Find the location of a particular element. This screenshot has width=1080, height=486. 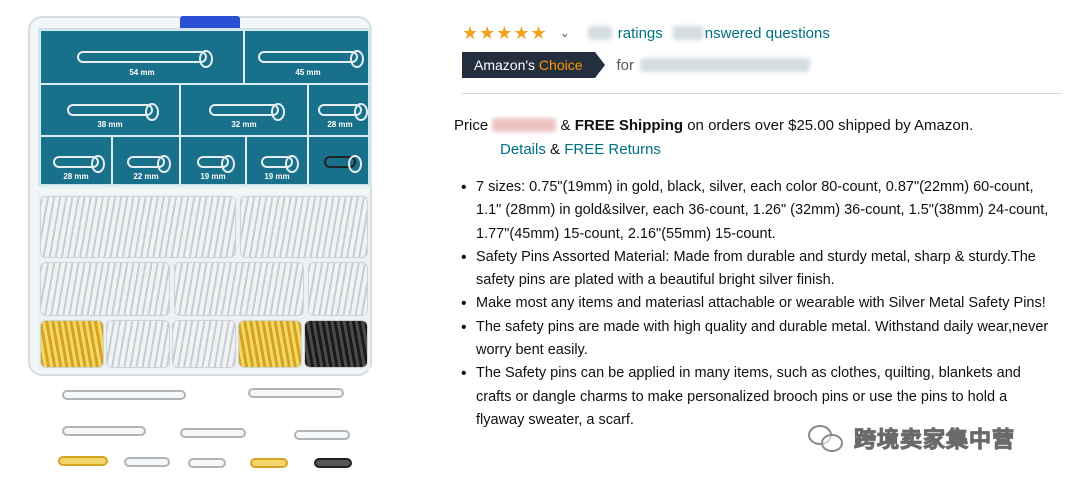

price-label: Price is located at coordinates (471, 125).